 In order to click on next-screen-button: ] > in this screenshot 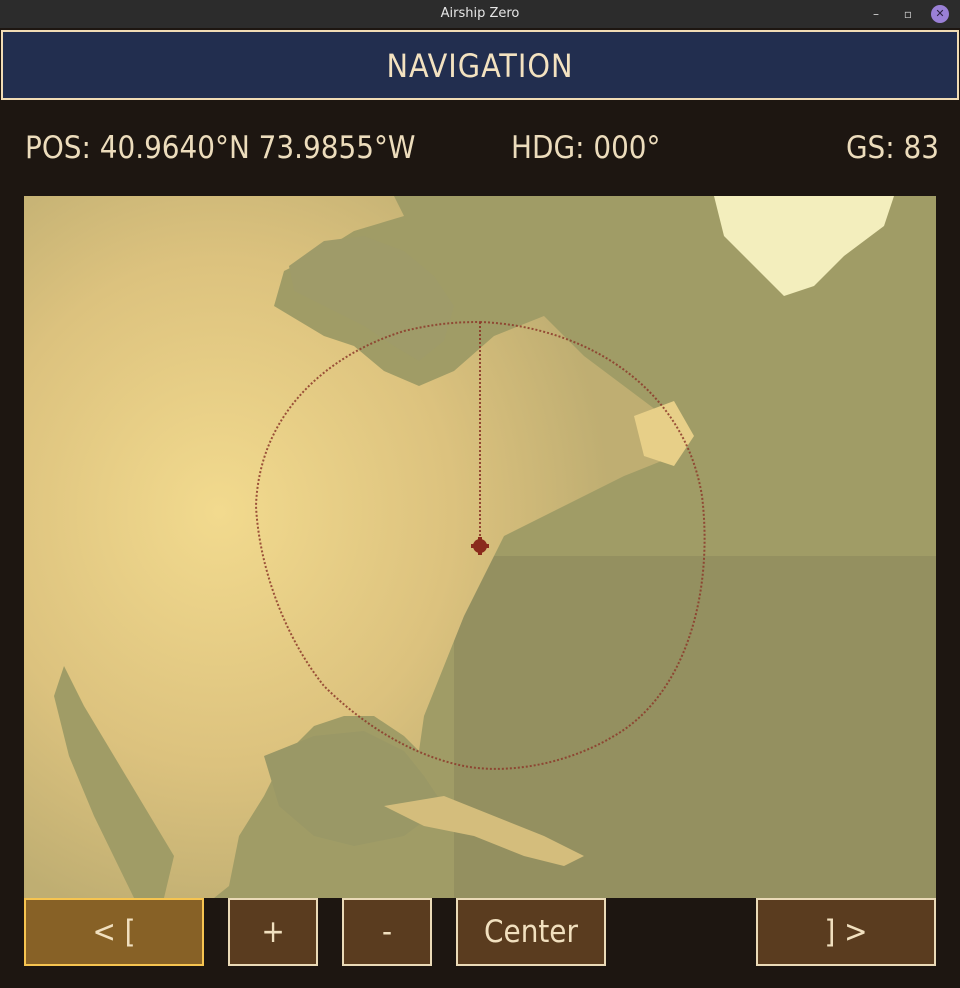, I will do `click(846, 932)`.